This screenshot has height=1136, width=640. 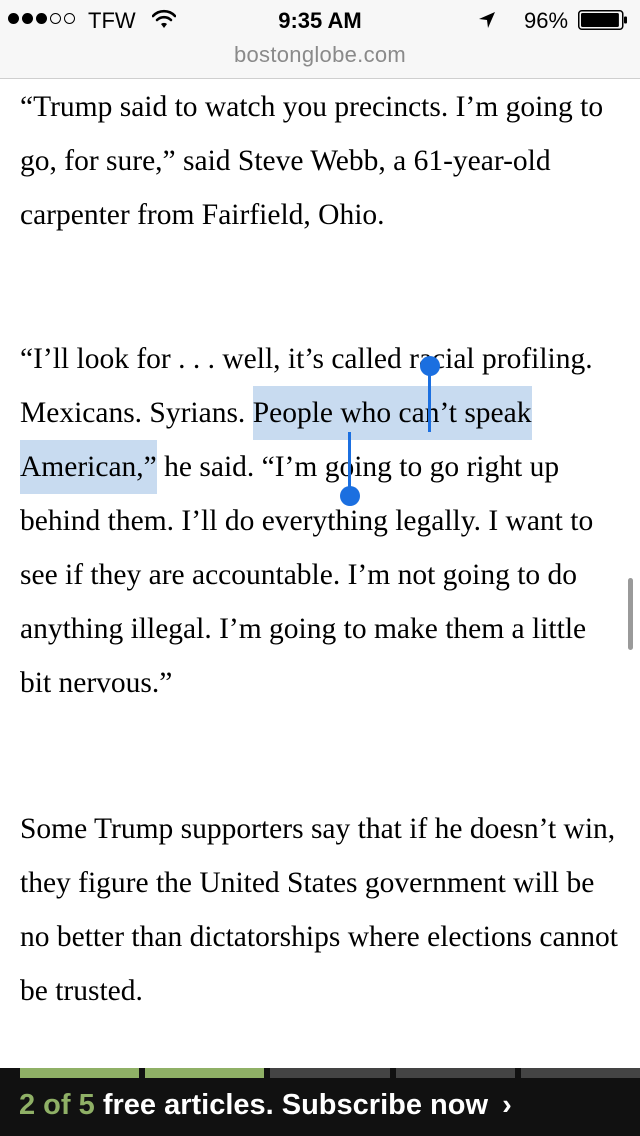 I want to click on article-count-progress, so click(x=320, y=1073).